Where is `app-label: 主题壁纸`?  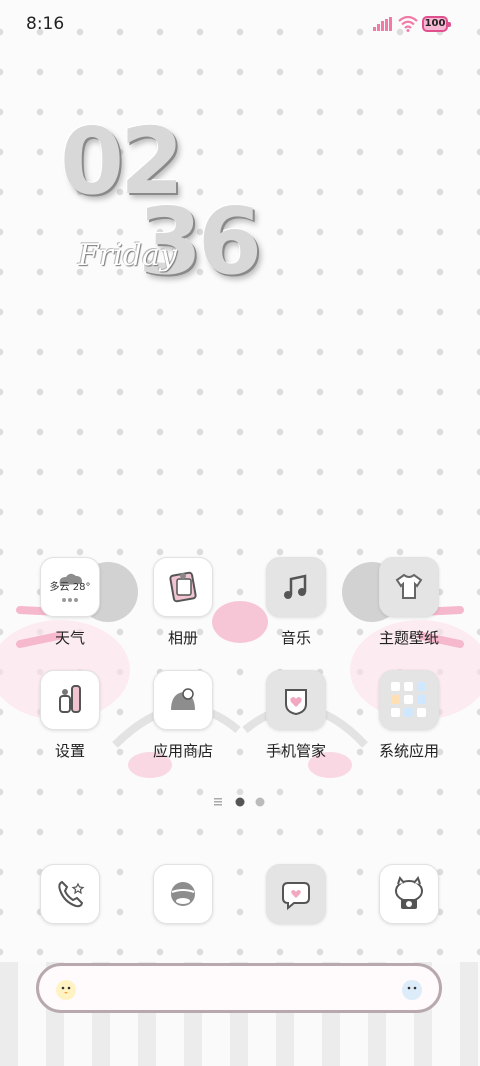
app-label: 主题壁纸 is located at coordinates (408, 638).